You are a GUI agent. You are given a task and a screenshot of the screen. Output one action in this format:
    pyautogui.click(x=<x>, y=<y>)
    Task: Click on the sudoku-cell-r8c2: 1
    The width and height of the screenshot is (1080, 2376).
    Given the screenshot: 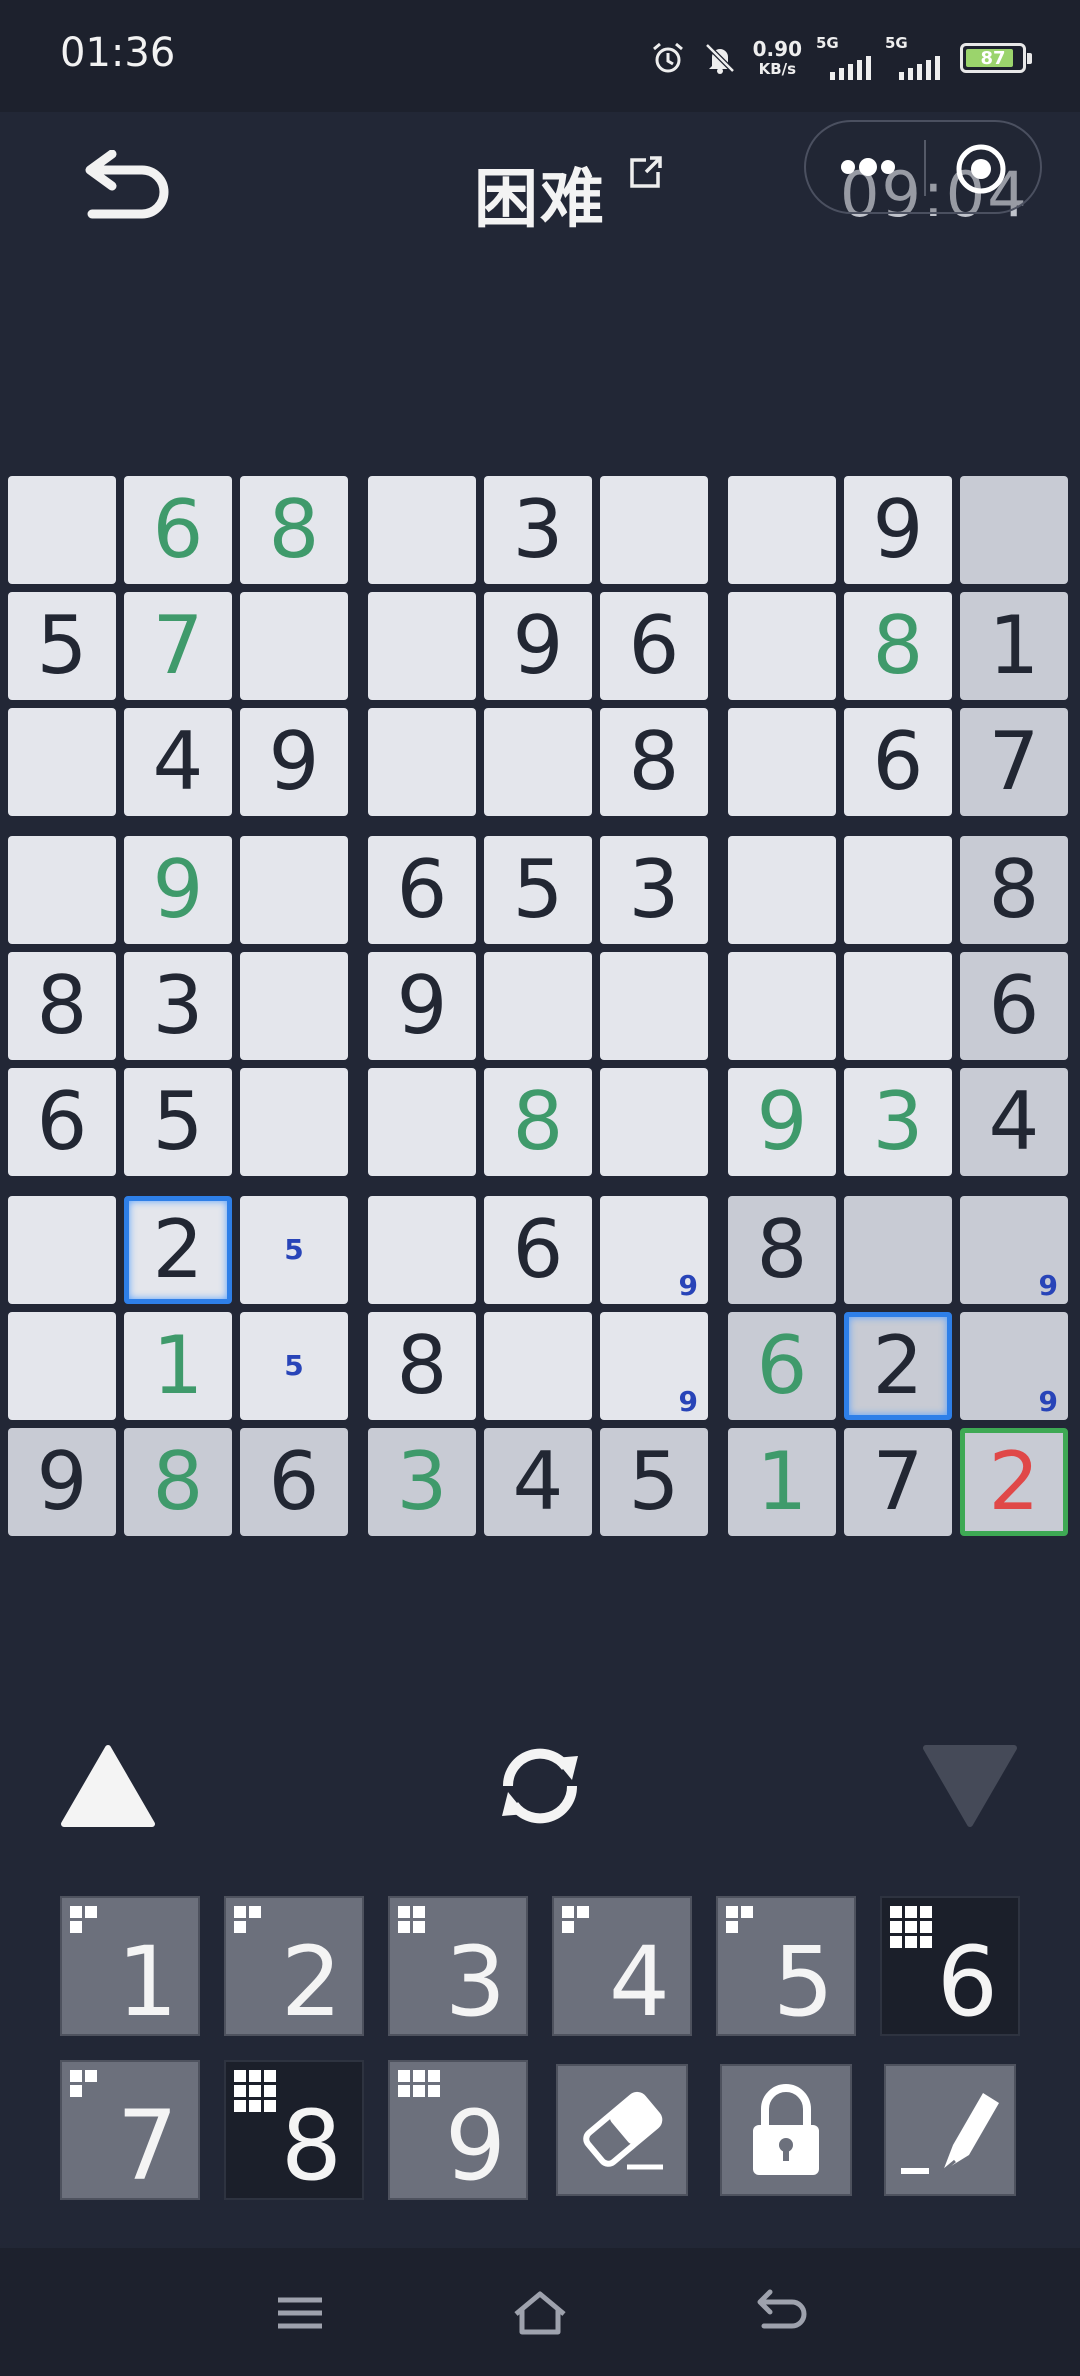 What is the action you would take?
    pyautogui.click(x=178, y=1366)
    